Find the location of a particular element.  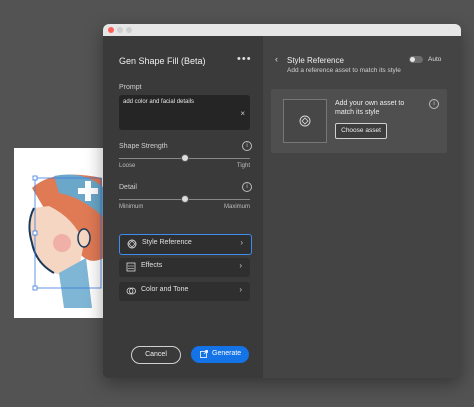

auto-toggle-label: Auto is located at coordinates (435, 59).